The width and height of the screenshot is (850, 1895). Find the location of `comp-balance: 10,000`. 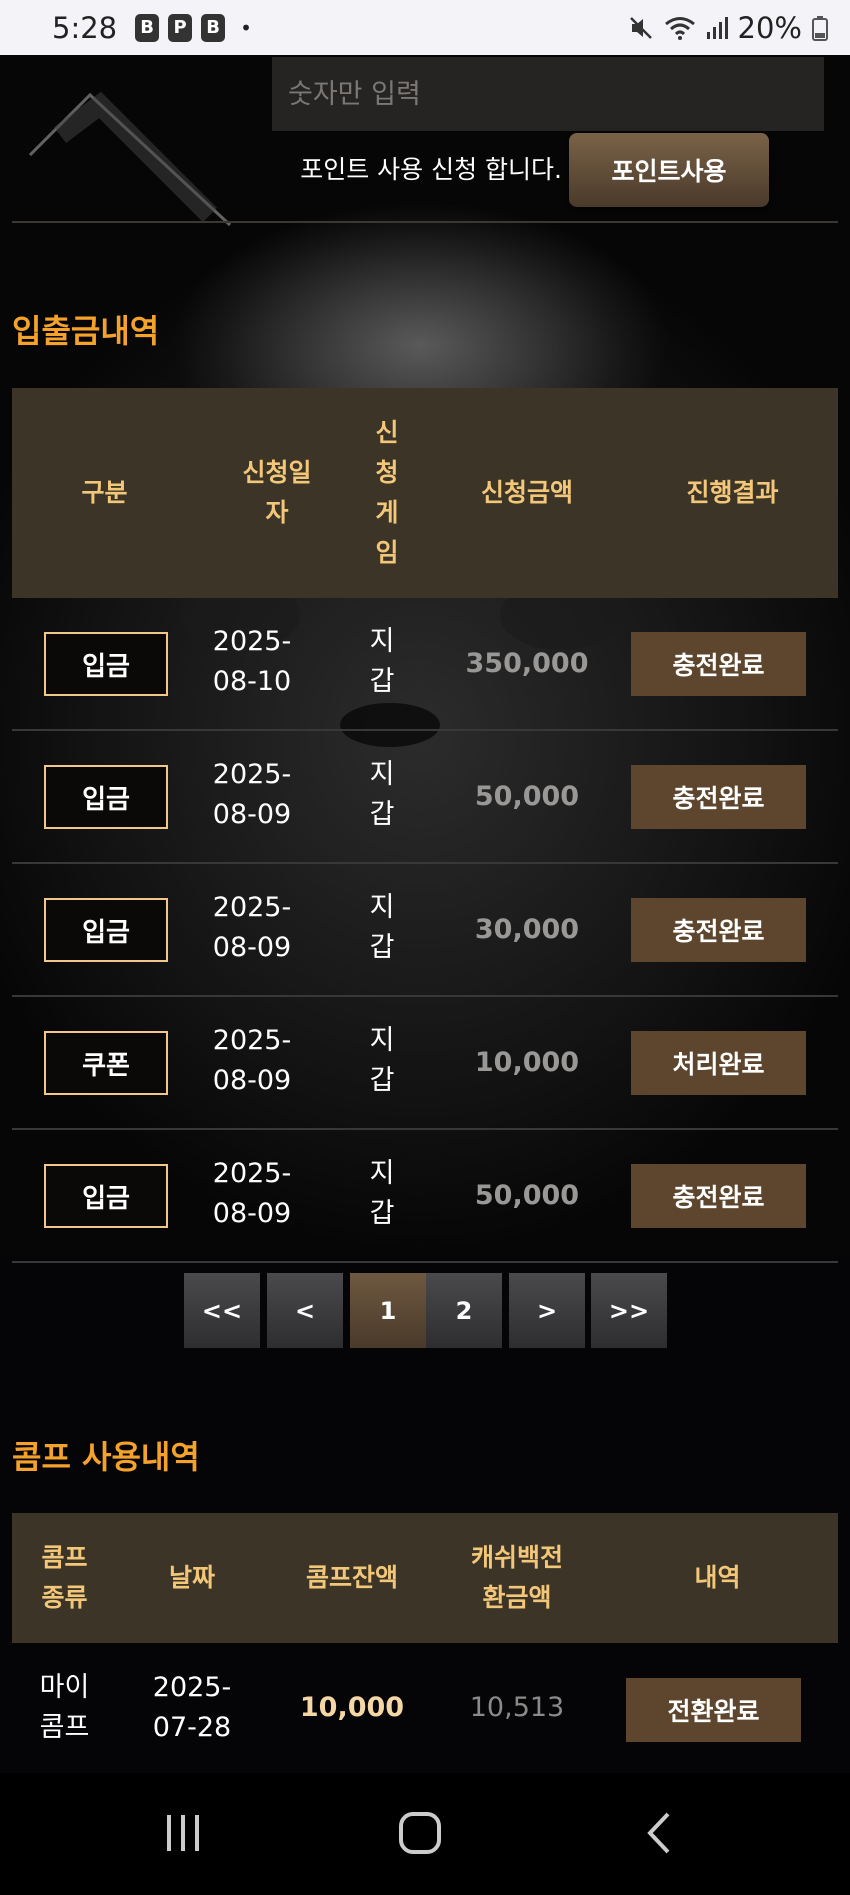

comp-balance: 10,000 is located at coordinates (352, 1707).